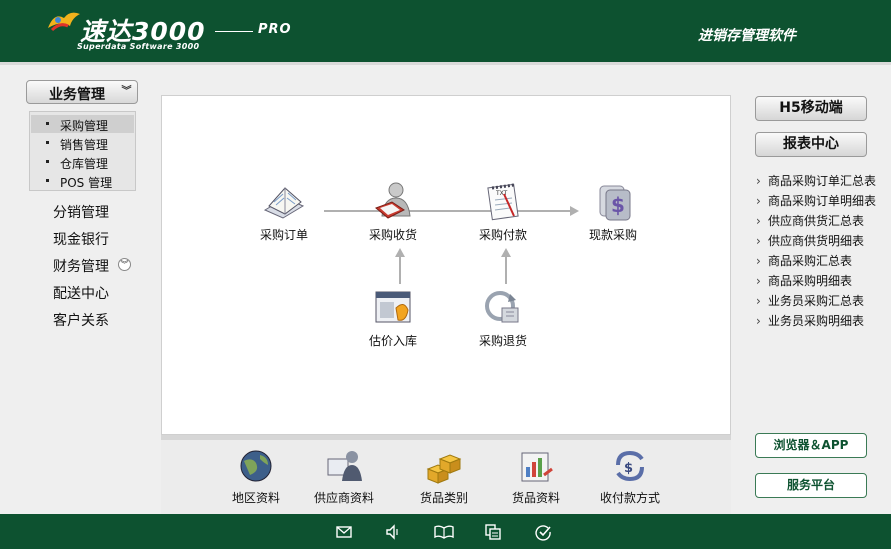  Describe the element at coordinates (81, 266) in the screenshot. I see `sidebar-item-finance: 财务管理` at that location.